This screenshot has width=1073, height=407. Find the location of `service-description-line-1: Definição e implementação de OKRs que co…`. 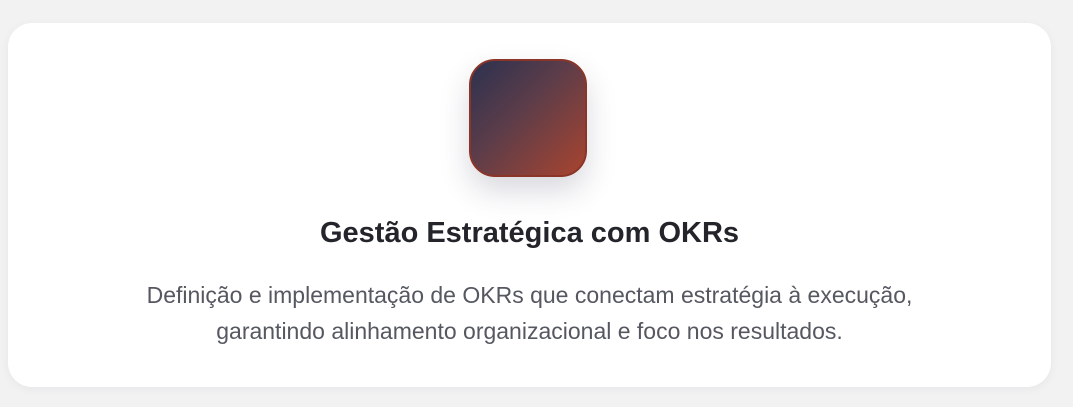

service-description-line-1: Definição e implementação de OKRs que co… is located at coordinates (529, 295).